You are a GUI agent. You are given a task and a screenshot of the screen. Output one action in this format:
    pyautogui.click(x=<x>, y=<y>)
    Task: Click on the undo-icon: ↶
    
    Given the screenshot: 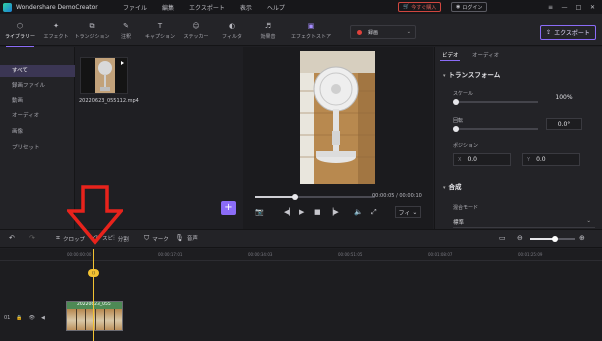 What is the action you would take?
    pyautogui.click(x=12, y=238)
    